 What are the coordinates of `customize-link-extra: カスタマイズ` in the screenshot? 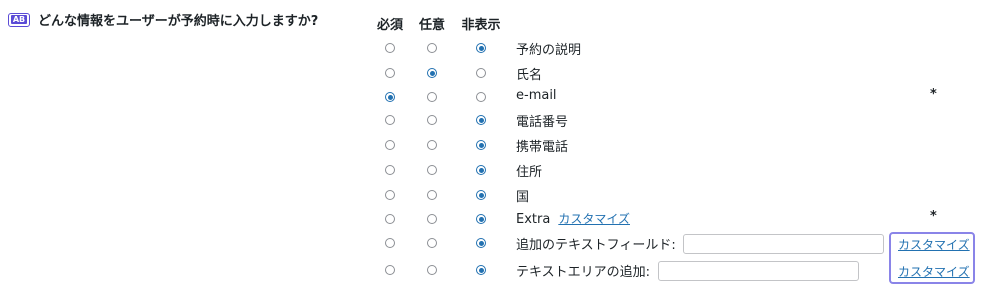 It's located at (594, 219).